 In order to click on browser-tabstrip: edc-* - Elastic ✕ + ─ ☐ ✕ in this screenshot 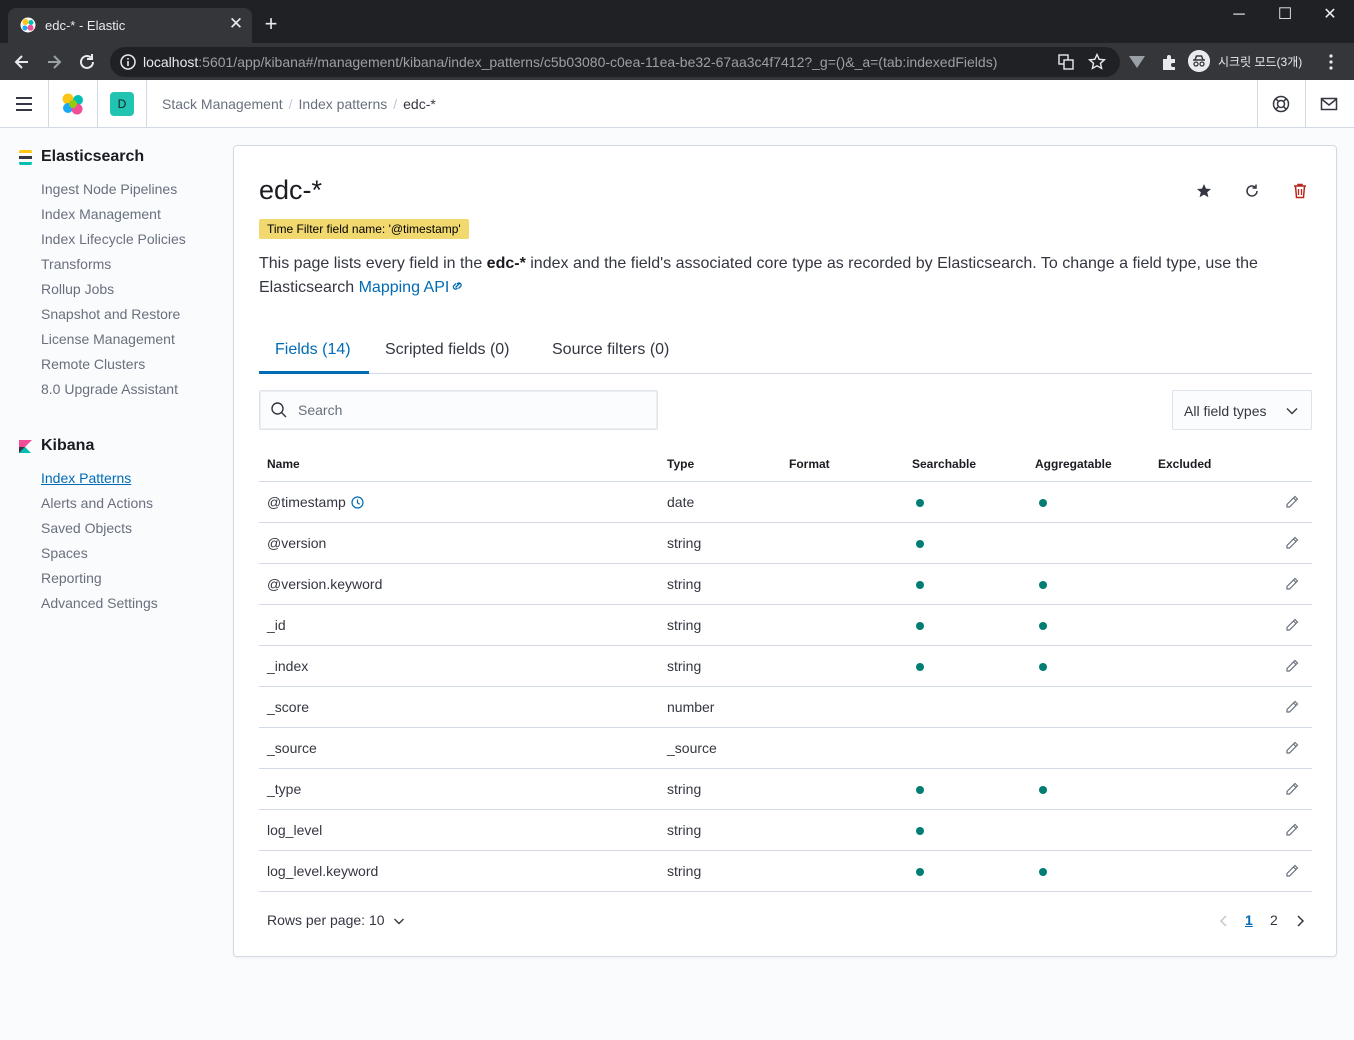, I will do `click(677, 21)`.